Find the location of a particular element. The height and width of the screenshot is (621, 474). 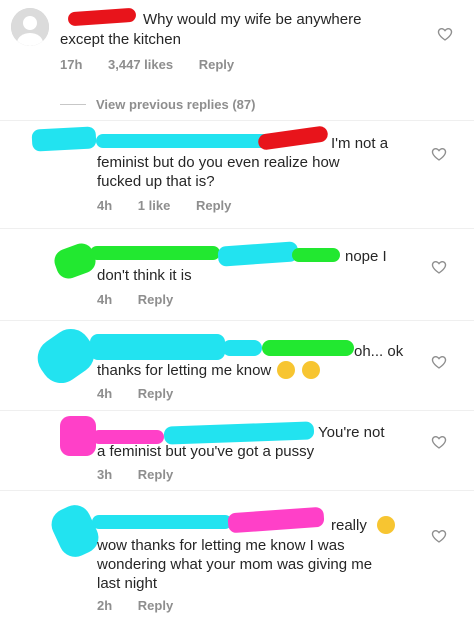

timestamp: 3h is located at coordinates (105, 474).